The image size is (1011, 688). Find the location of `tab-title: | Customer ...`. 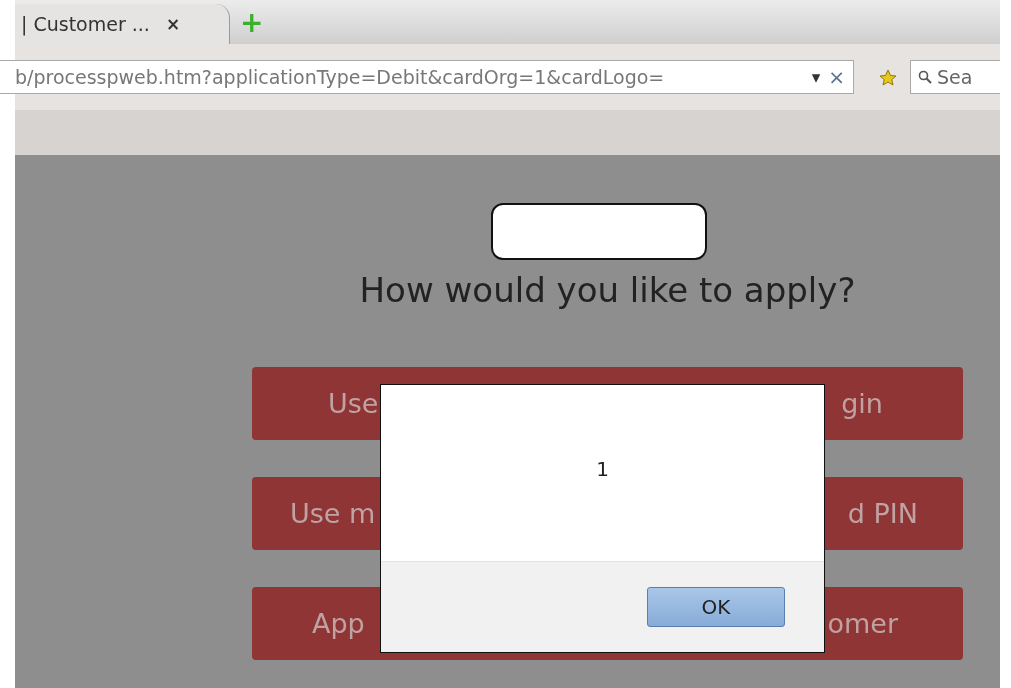

tab-title: | Customer ... is located at coordinates (85, 24).